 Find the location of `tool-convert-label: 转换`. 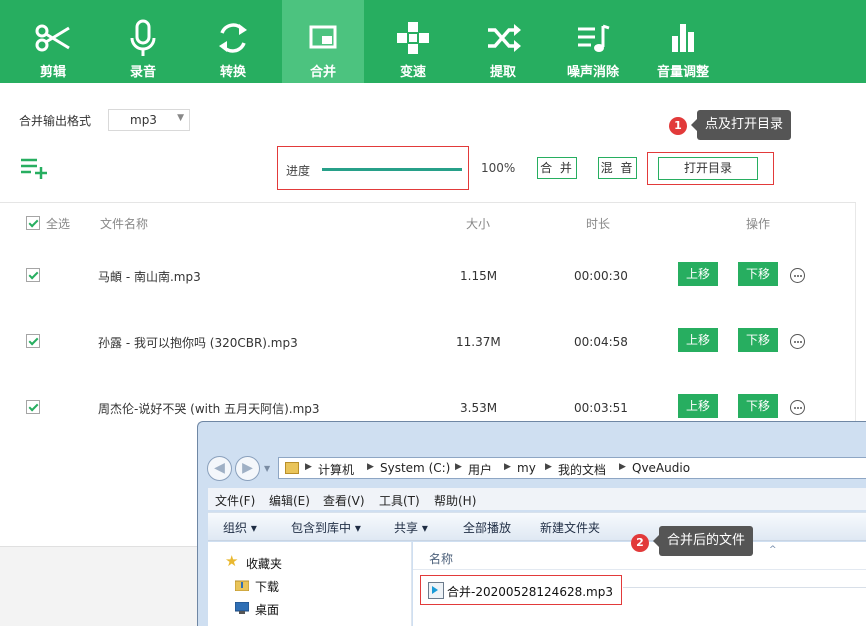

tool-convert-label: 转换 is located at coordinates (232, 72).